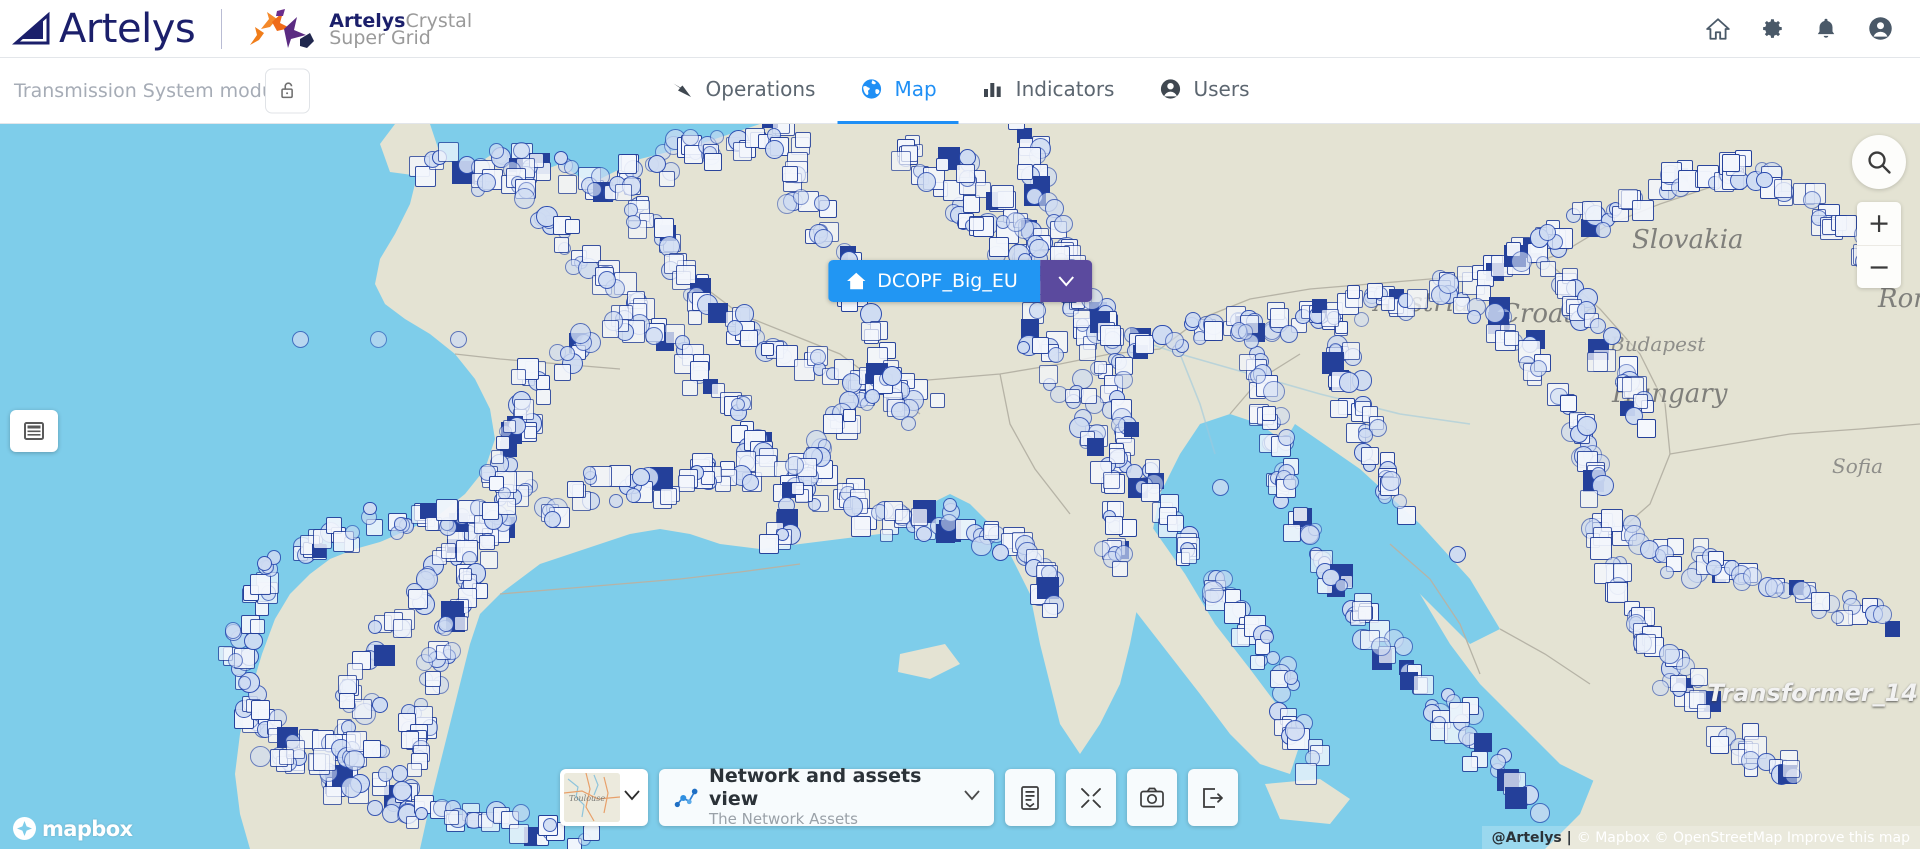  I want to click on gear-icon, so click(1772, 29).